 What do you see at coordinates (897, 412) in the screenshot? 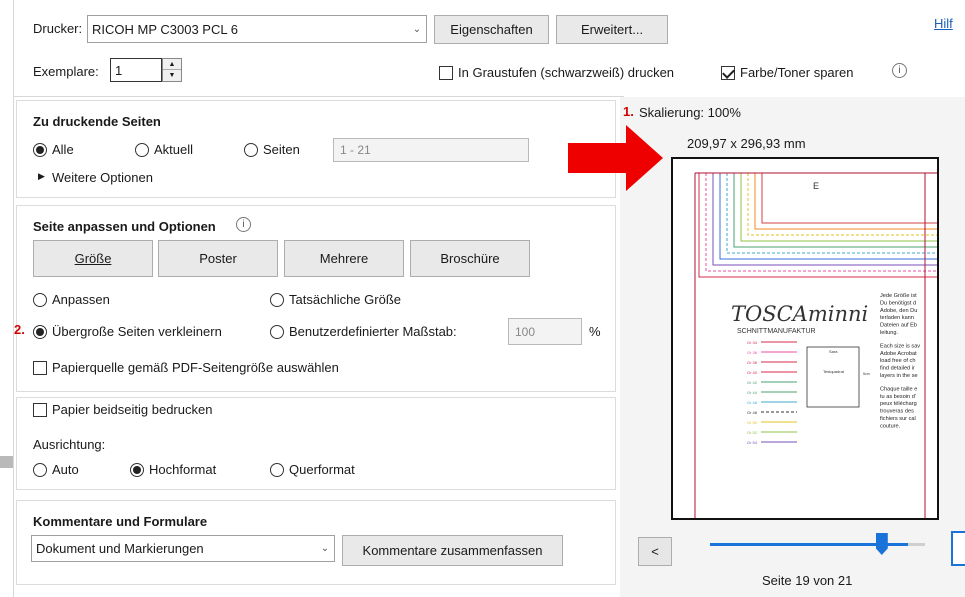
I see `thumb-text-line: trouveras des` at bounding box center [897, 412].